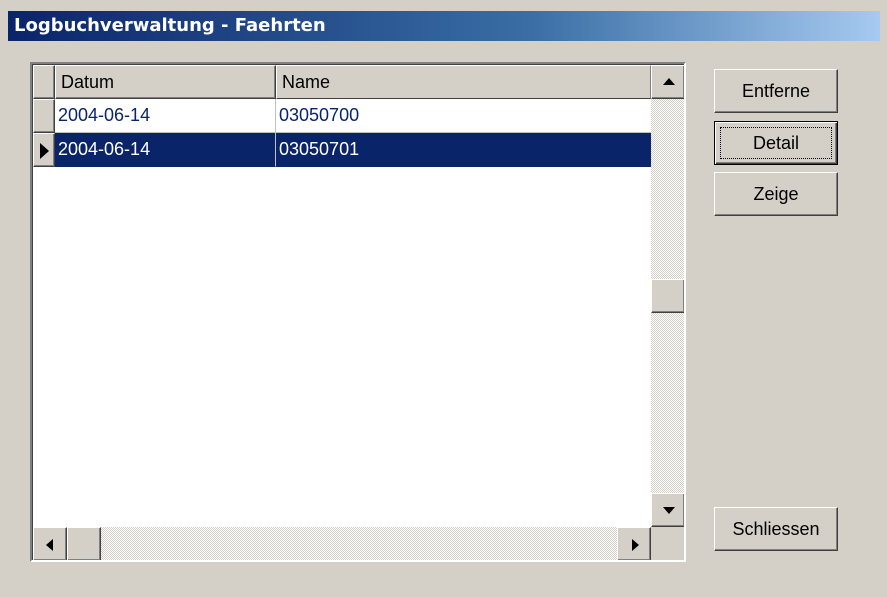  Describe the element at coordinates (444, 26) in the screenshot. I see `title-bar: Logbuchverwaltung - Faehrten` at that location.